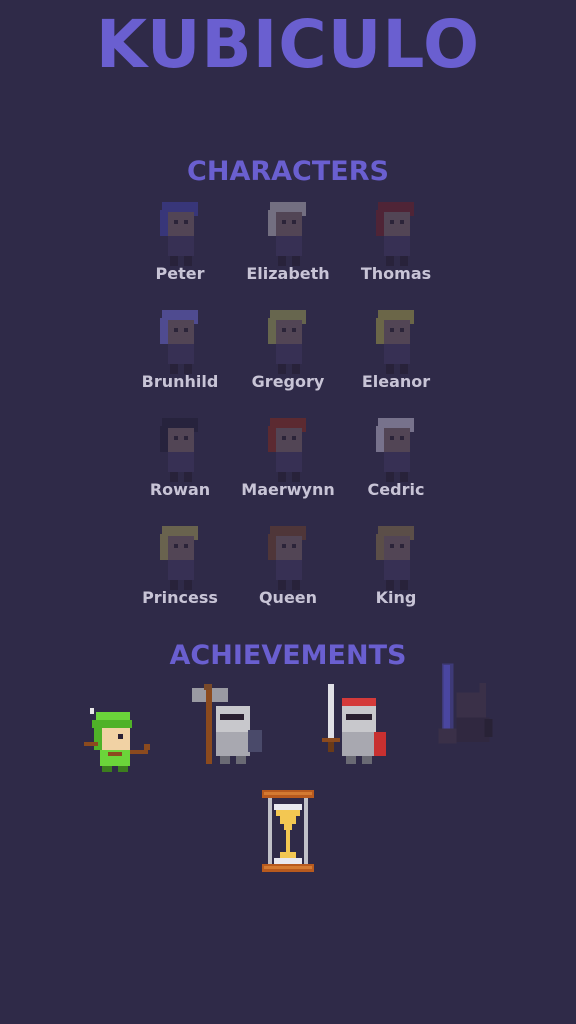 This screenshot has height=1024, width=576. What do you see at coordinates (288, 171) in the screenshot?
I see `characters-heading: CHARACTERS` at bounding box center [288, 171].